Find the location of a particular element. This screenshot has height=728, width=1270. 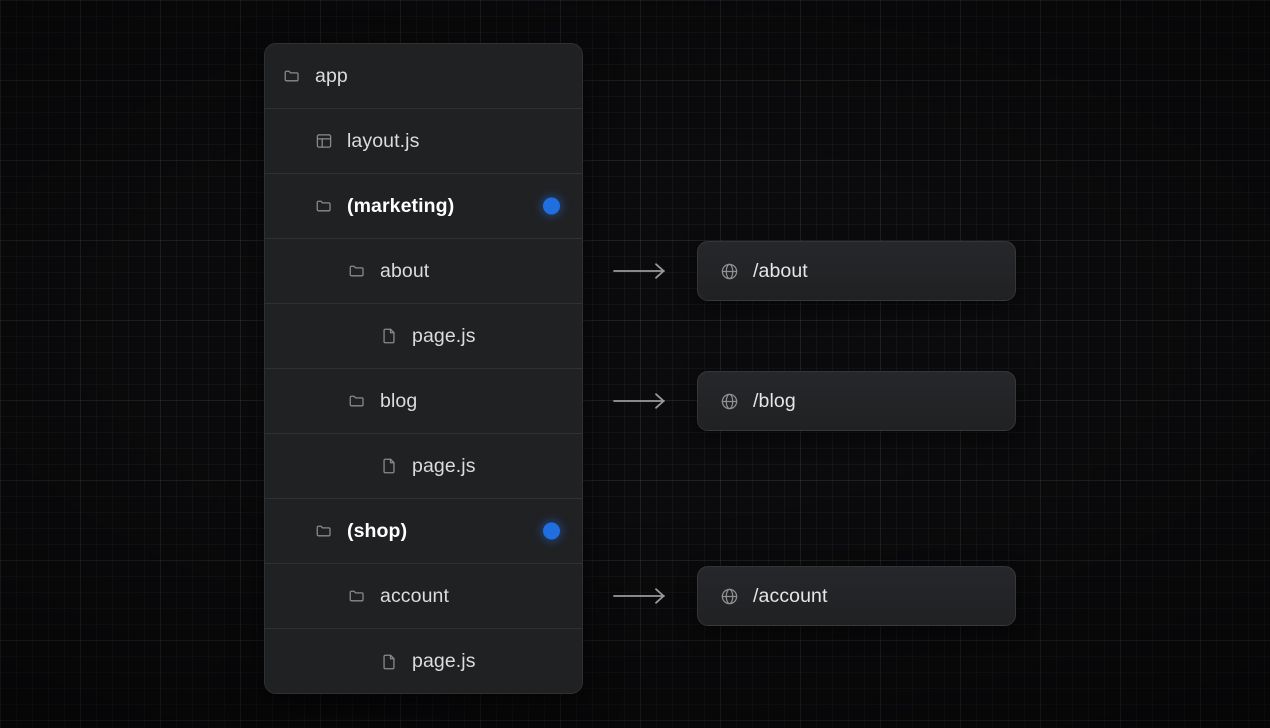

tree-row-label: app is located at coordinates (331, 75).